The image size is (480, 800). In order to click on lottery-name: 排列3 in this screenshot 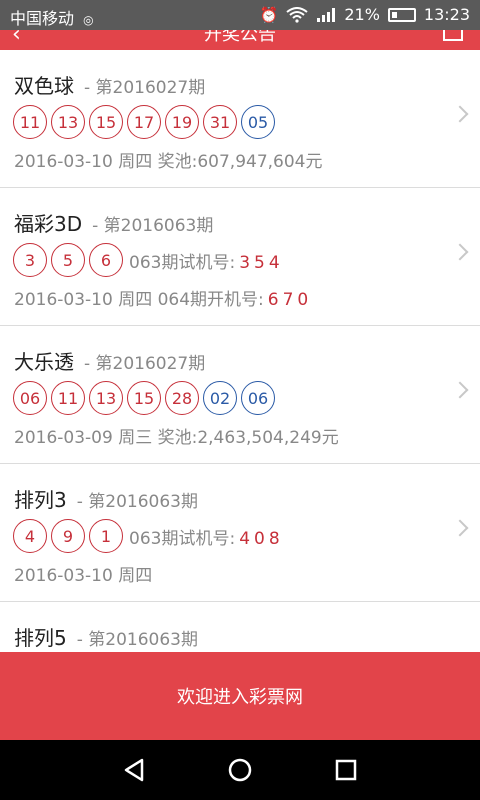, I will do `click(40, 500)`.